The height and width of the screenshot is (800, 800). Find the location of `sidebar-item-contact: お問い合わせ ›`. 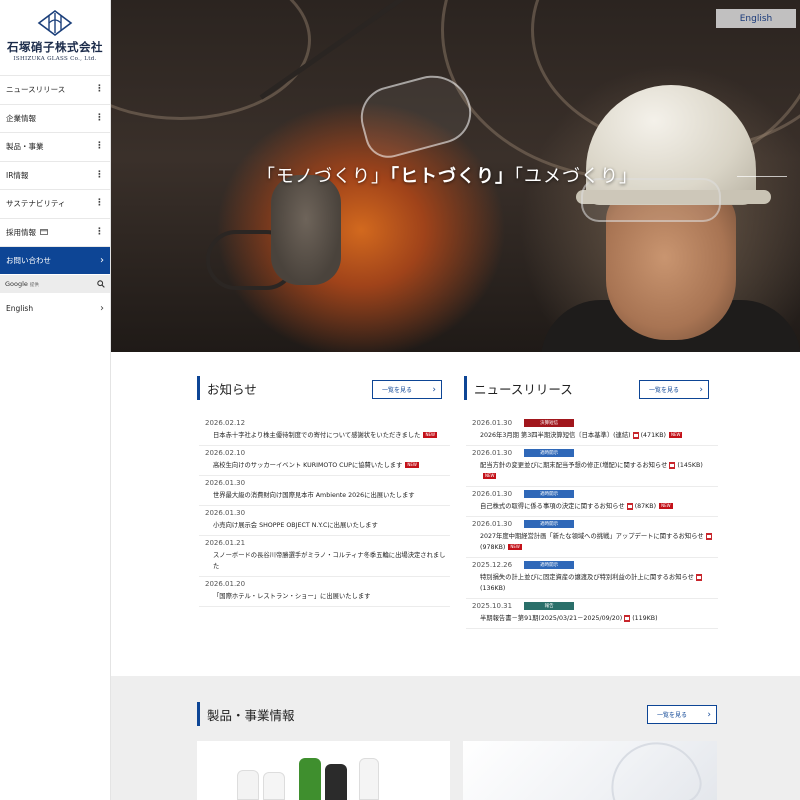

sidebar-item-contact: お問い合わせ › is located at coordinates (55, 260).